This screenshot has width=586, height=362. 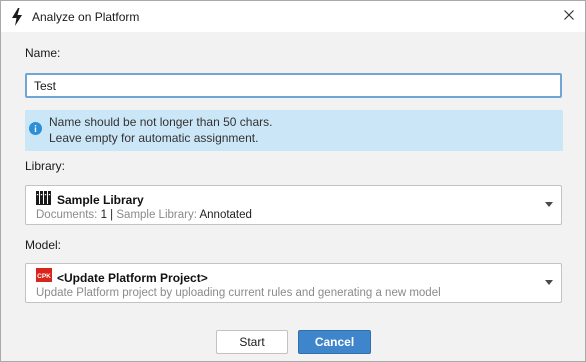 I want to click on name-label: Name:, so click(x=43, y=53).